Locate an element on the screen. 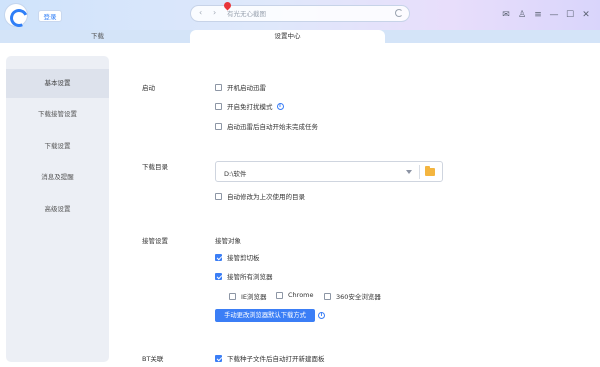 Image resolution: width=600 pixels, height=367 pixels. option-do-not-disturb: 开启免打扰模式 i is located at coordinates (249, 106).